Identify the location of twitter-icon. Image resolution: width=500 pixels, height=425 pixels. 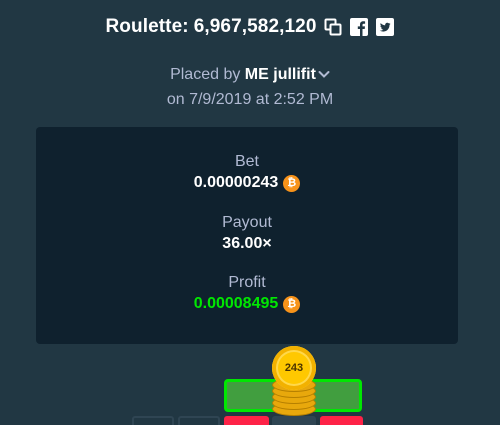
(385, 27).